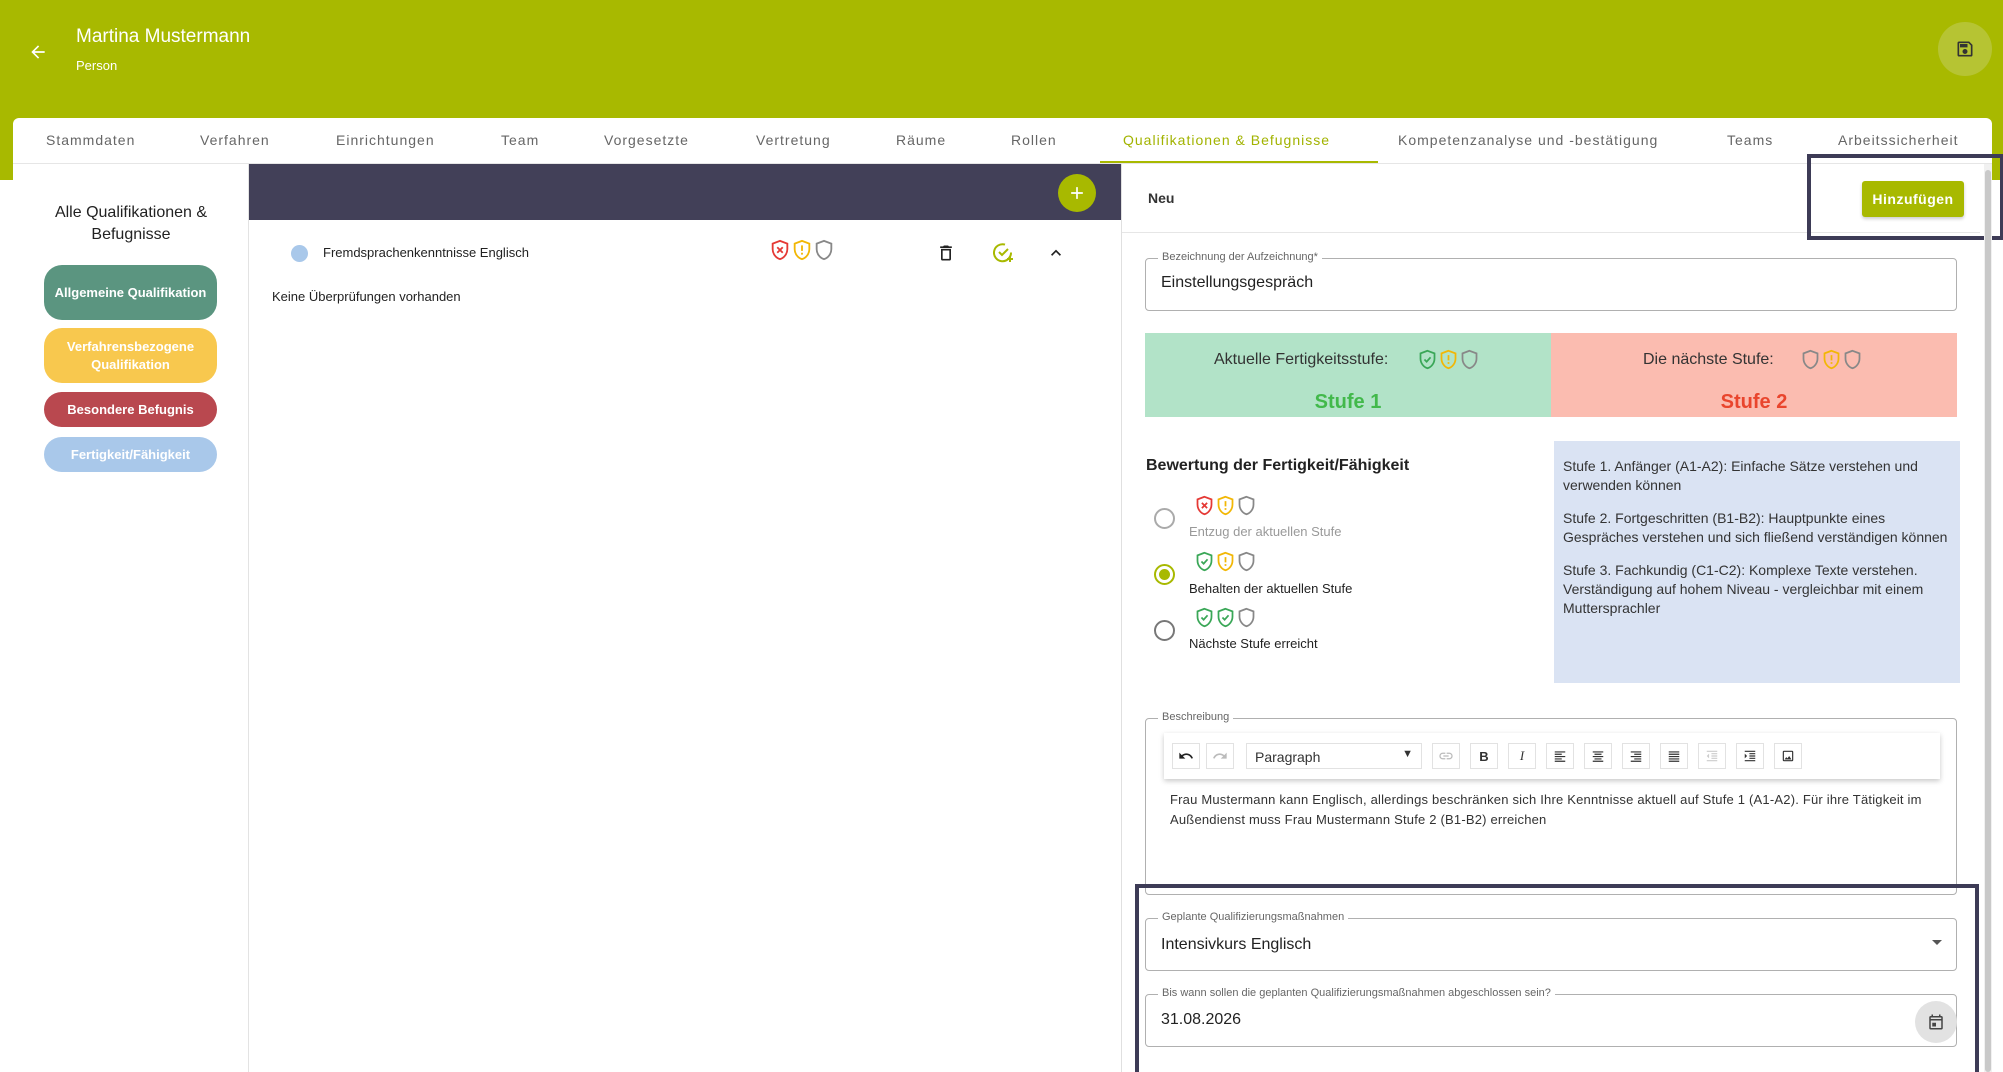  I want to click on tab-teams: Teams, so click(1750, 140).